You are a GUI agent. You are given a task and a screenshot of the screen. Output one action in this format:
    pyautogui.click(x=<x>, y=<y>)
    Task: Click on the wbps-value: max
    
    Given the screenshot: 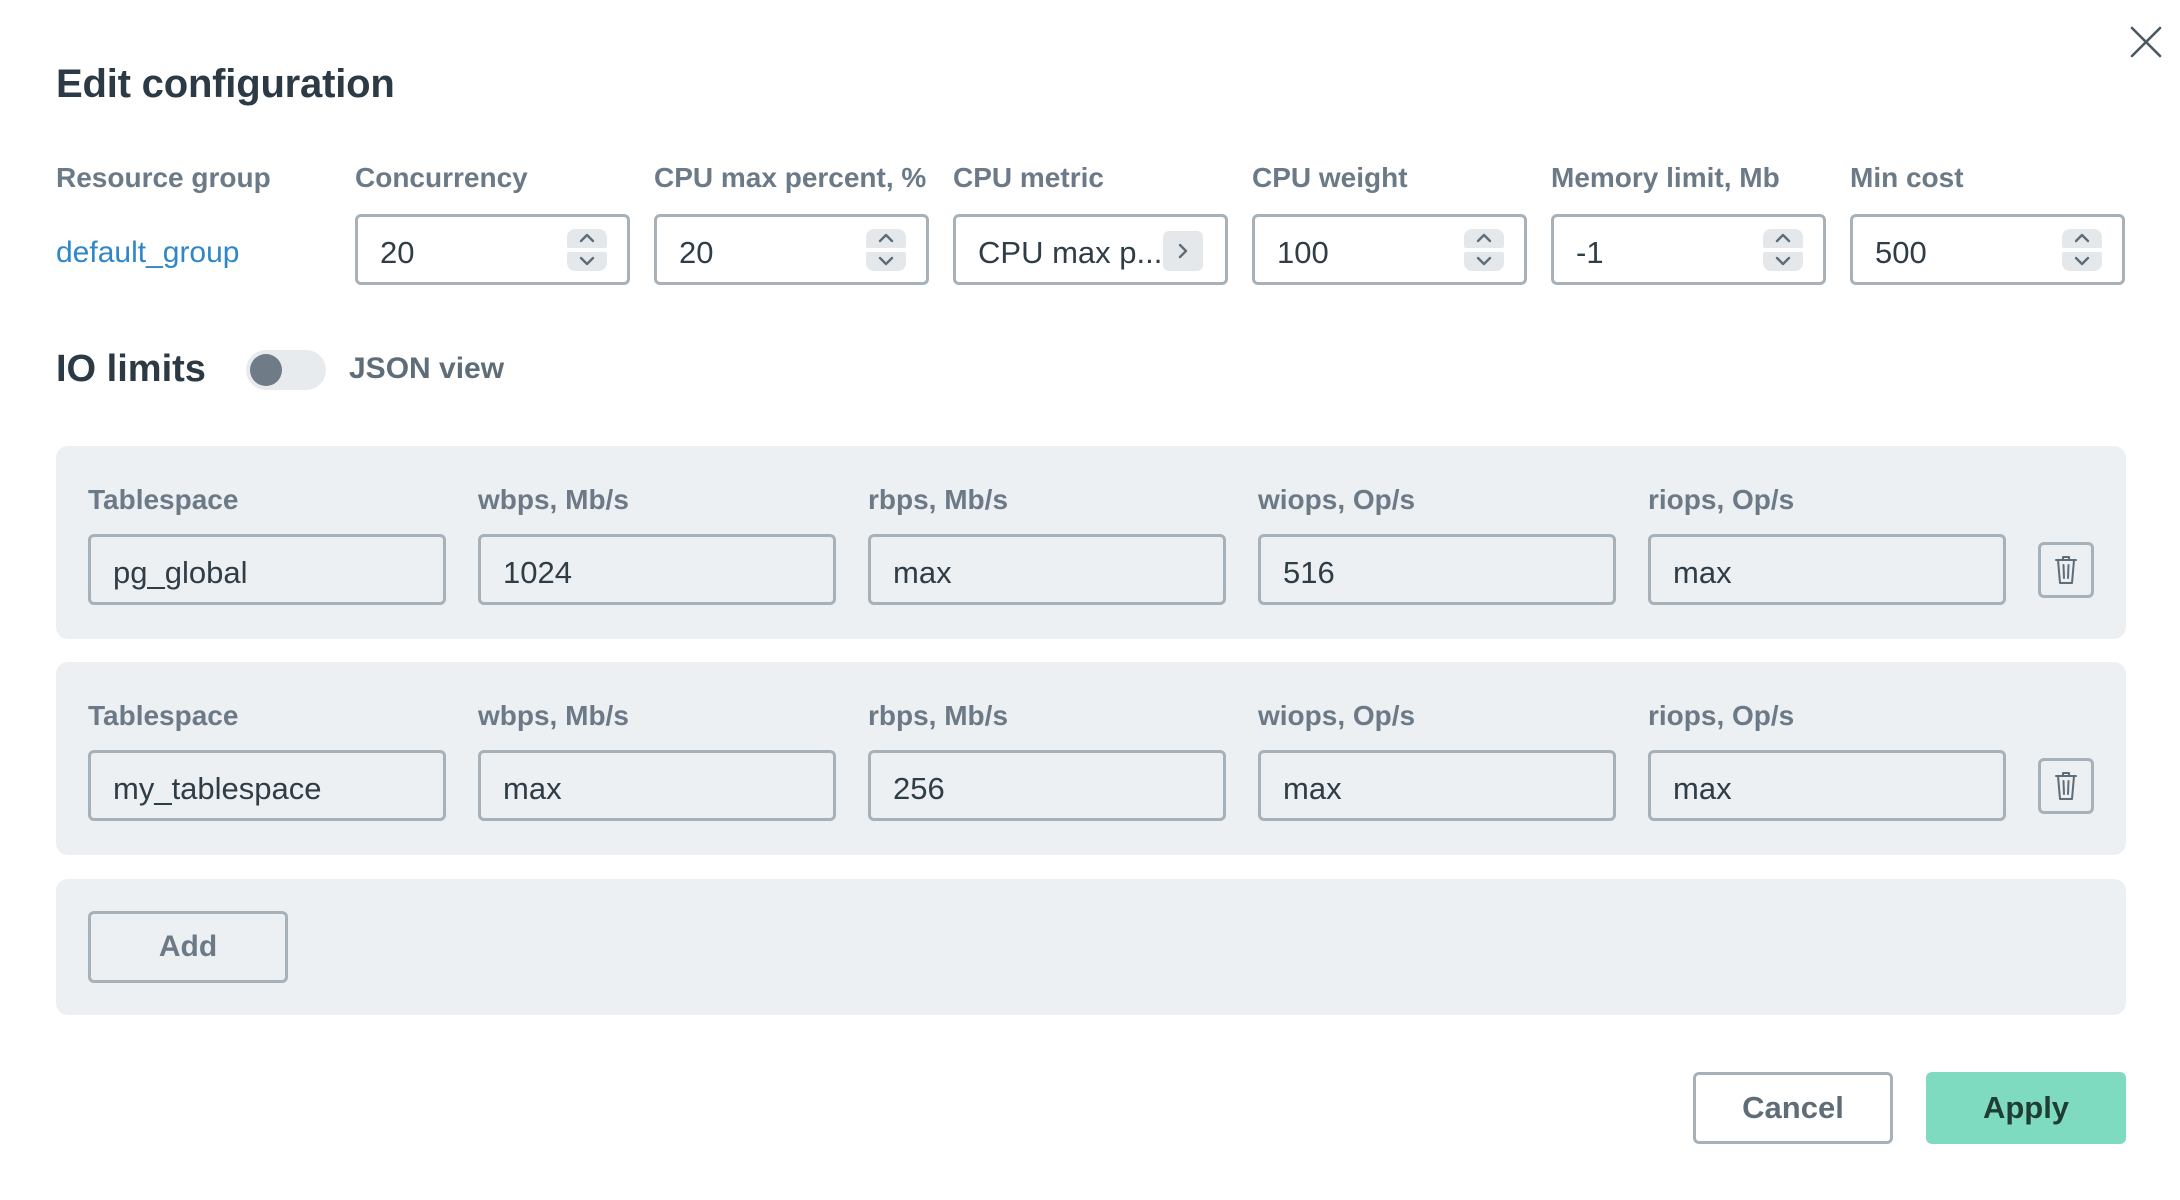 What is the action you would take?
    pyautogui.click(x=532, y=788)
    